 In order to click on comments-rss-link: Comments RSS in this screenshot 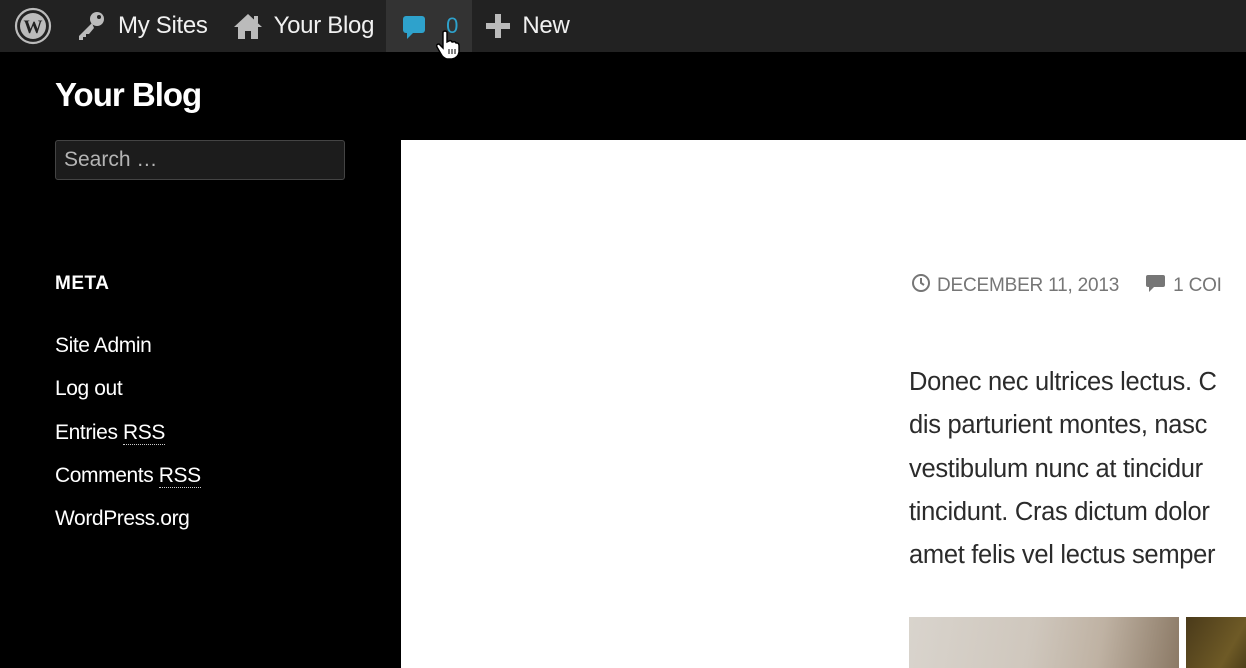, I will do `click(128, 485)`.